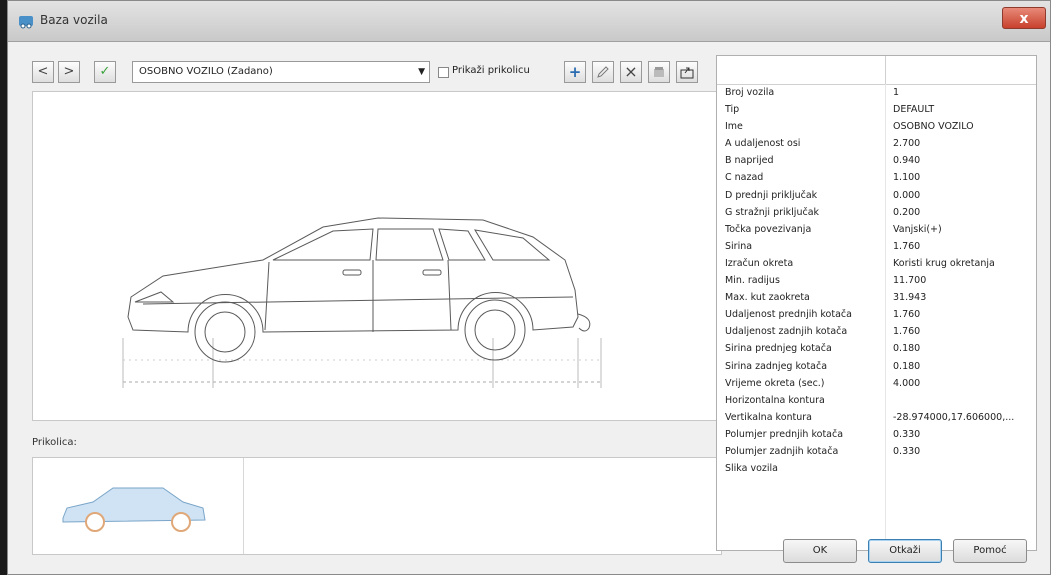  Describe the element at coordinates (876, 401) in the screenshot. I see `property-row: Horizontalna kontura` at that location.